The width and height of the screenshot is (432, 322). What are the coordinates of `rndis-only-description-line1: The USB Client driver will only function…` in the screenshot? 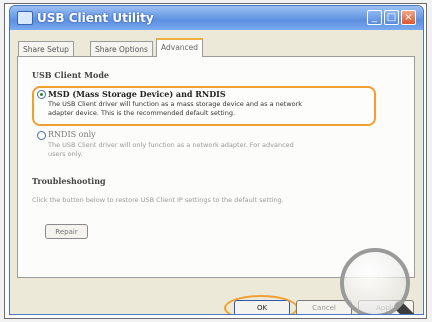 It's located at (171, 145).